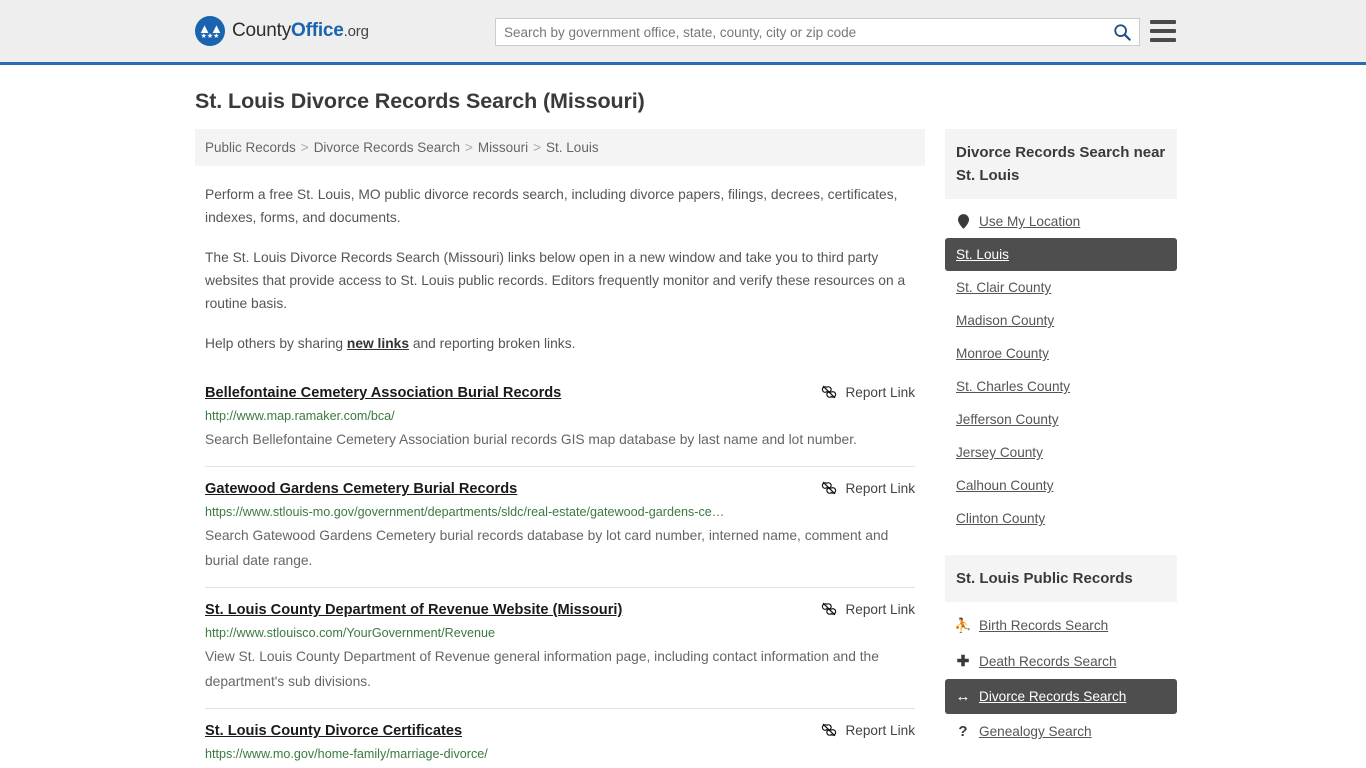  Describe the element at coordinates (1053, 696) in the screenshot. I see `sidebar-item-label: Divorce Records Search` at that location.